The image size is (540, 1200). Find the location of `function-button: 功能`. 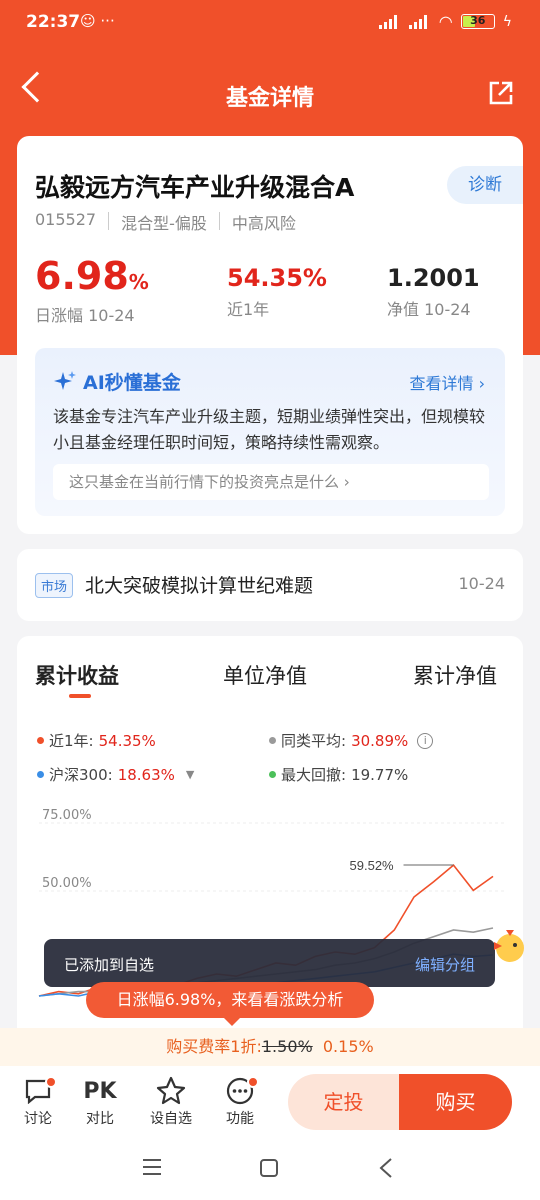

function-button: 功能 is located at coordinates (240, 1101).